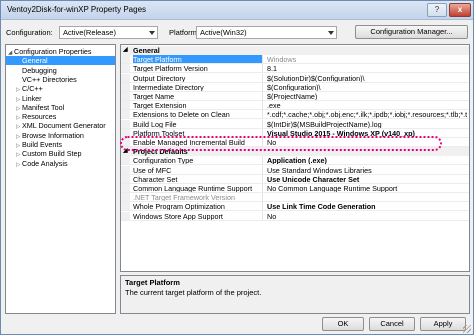 This screenshot has width=474, height=335. I want to click on property-row: Target Platform Version 8.1, so click(295, 69).